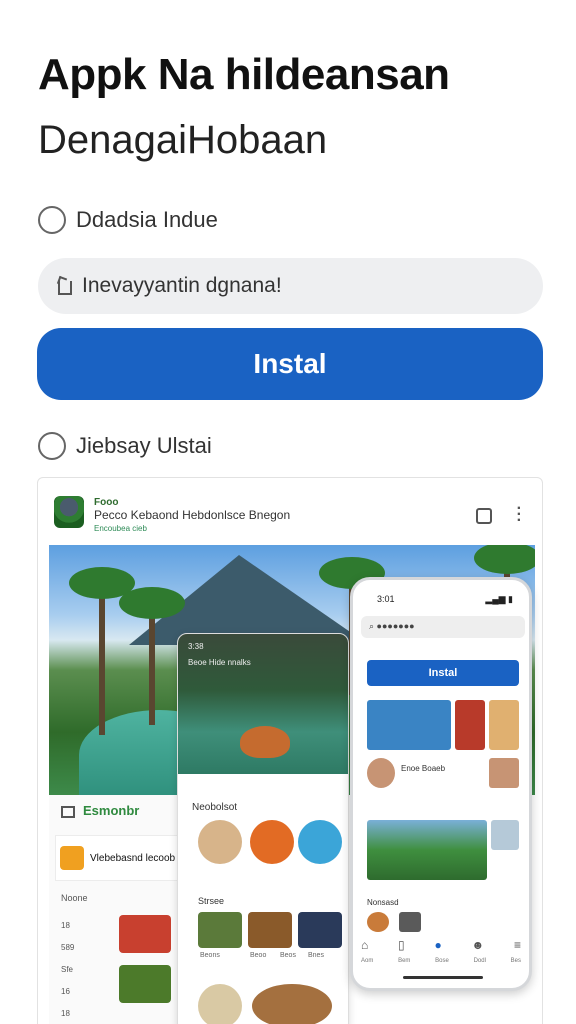  I want to click on option-2-row: Jiebsay Ulstai, so click(125, 446).